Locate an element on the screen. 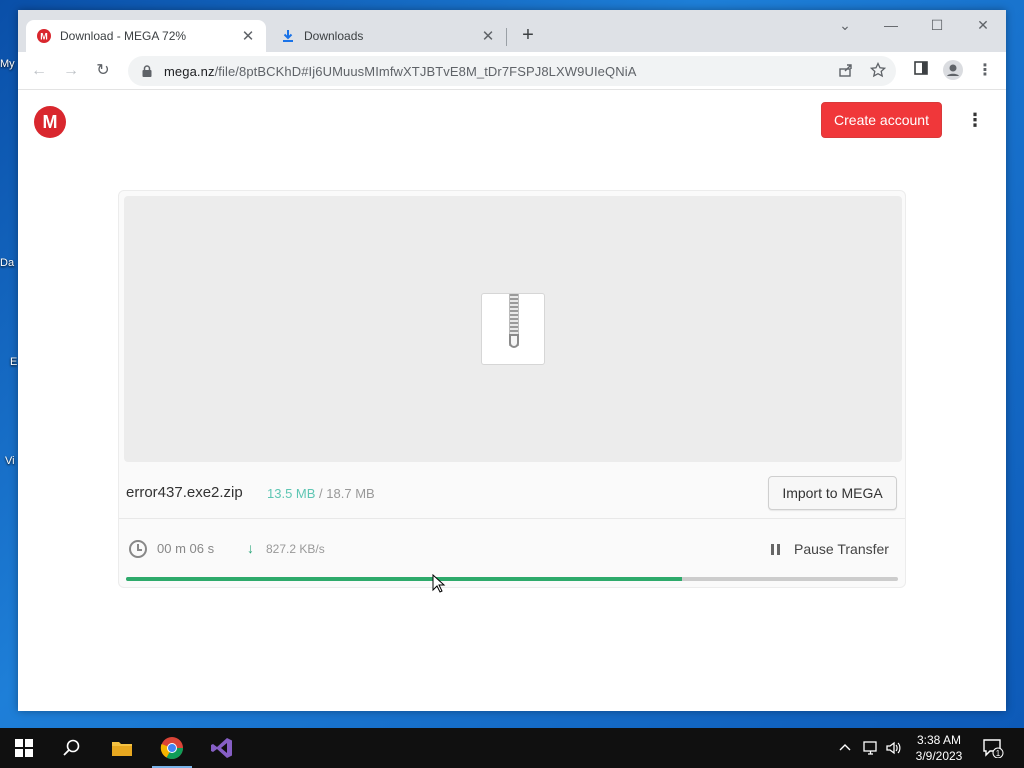 The width and height of the screenshot is (1024, 768). side-panel-icon is located at coordinates (921, 71).